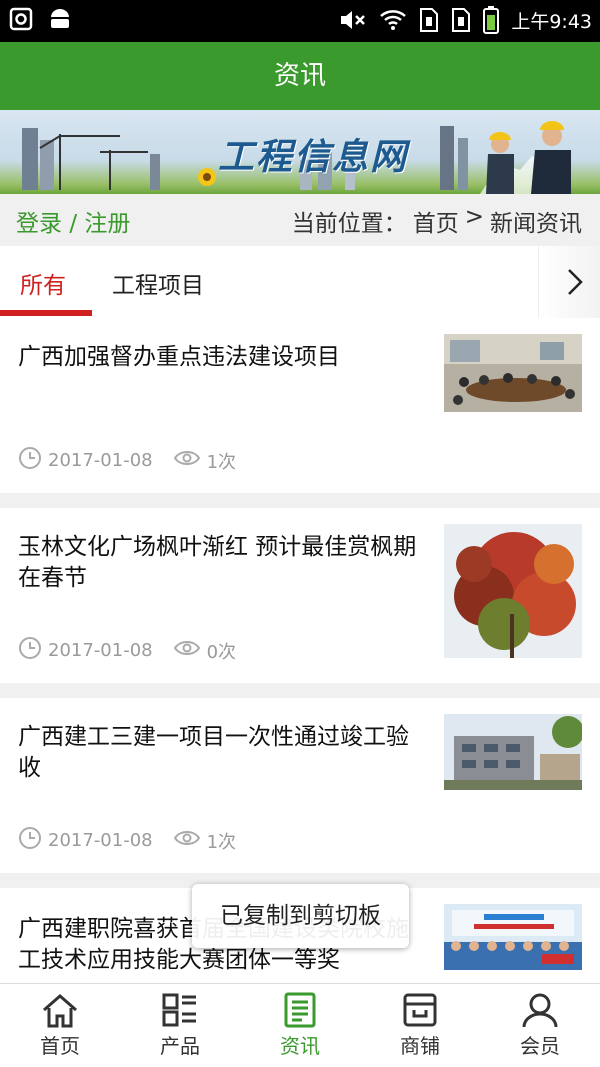  I want to click on status-time: 上午9:43, so click(551, 21).